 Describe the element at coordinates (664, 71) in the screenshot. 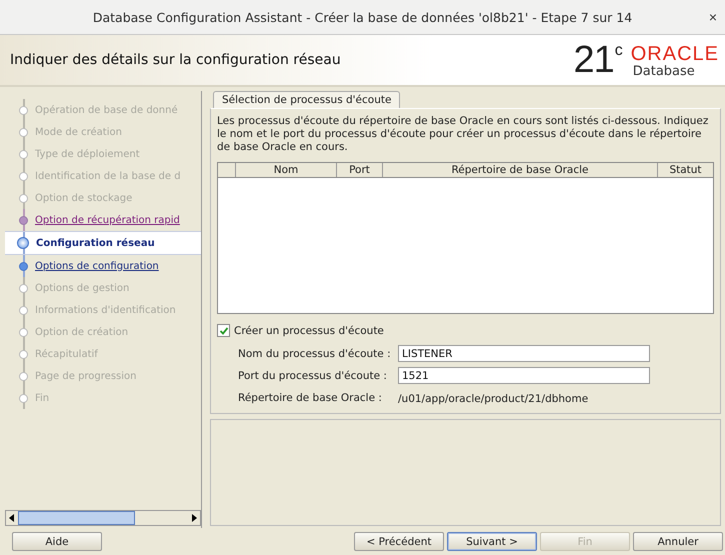

I see `logo-product: Database` at that location.